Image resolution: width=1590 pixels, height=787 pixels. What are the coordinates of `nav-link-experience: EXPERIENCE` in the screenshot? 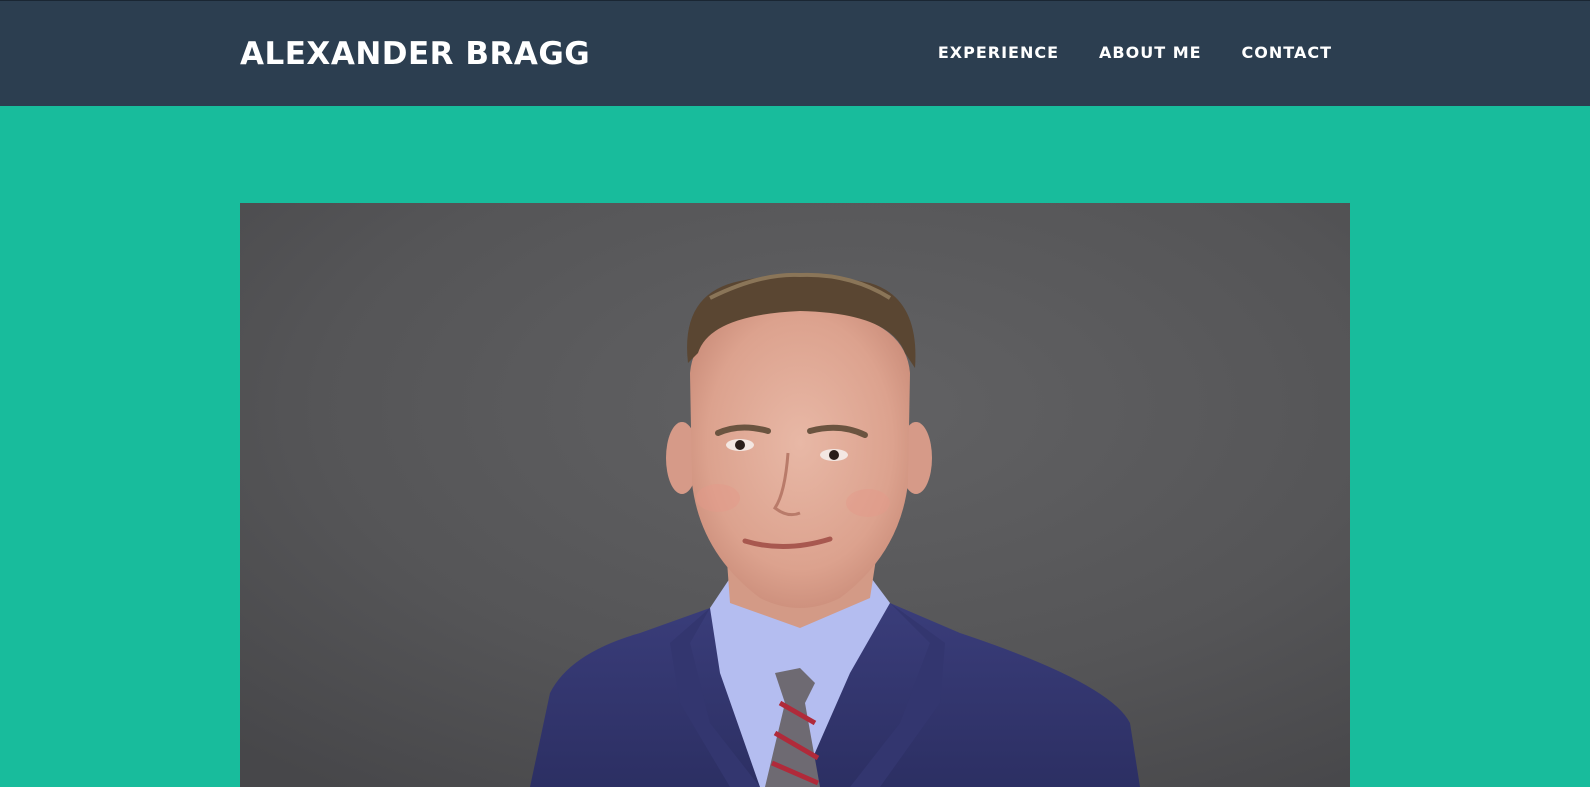 It's located at (998, 53).